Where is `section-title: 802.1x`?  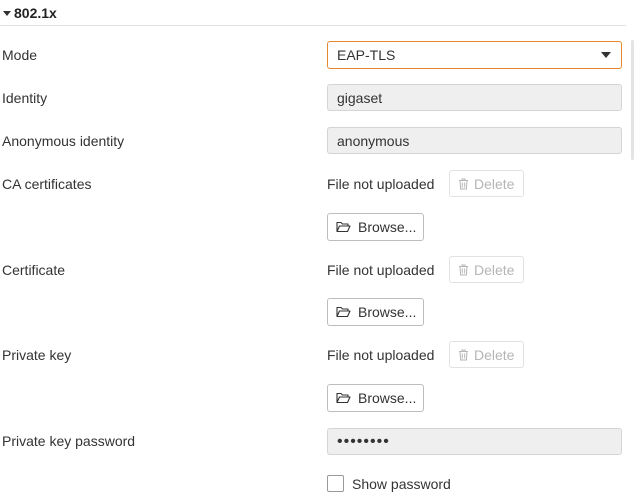
section-title: 802.1x is located at coordinates (35, 12).